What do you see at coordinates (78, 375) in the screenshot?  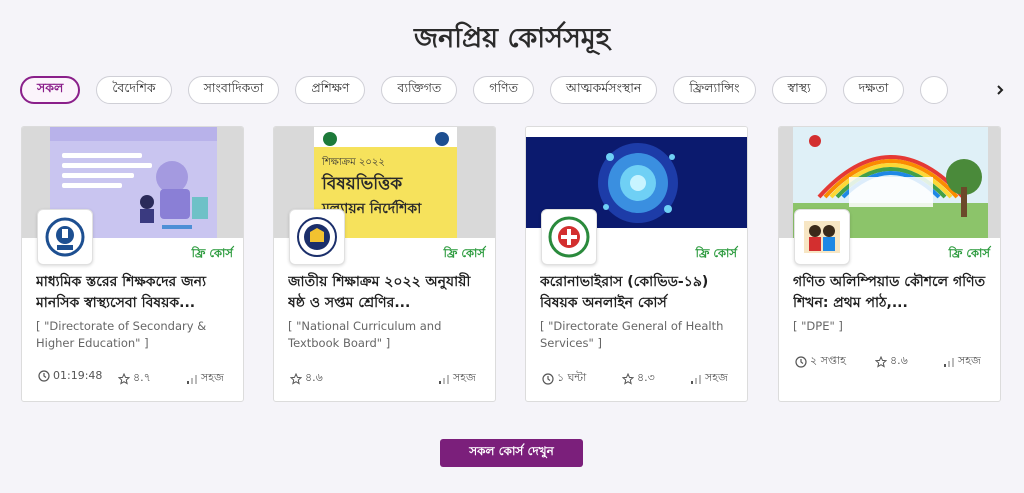 I see `duration-text: 01:19:48` at bounding box center [78, 375].